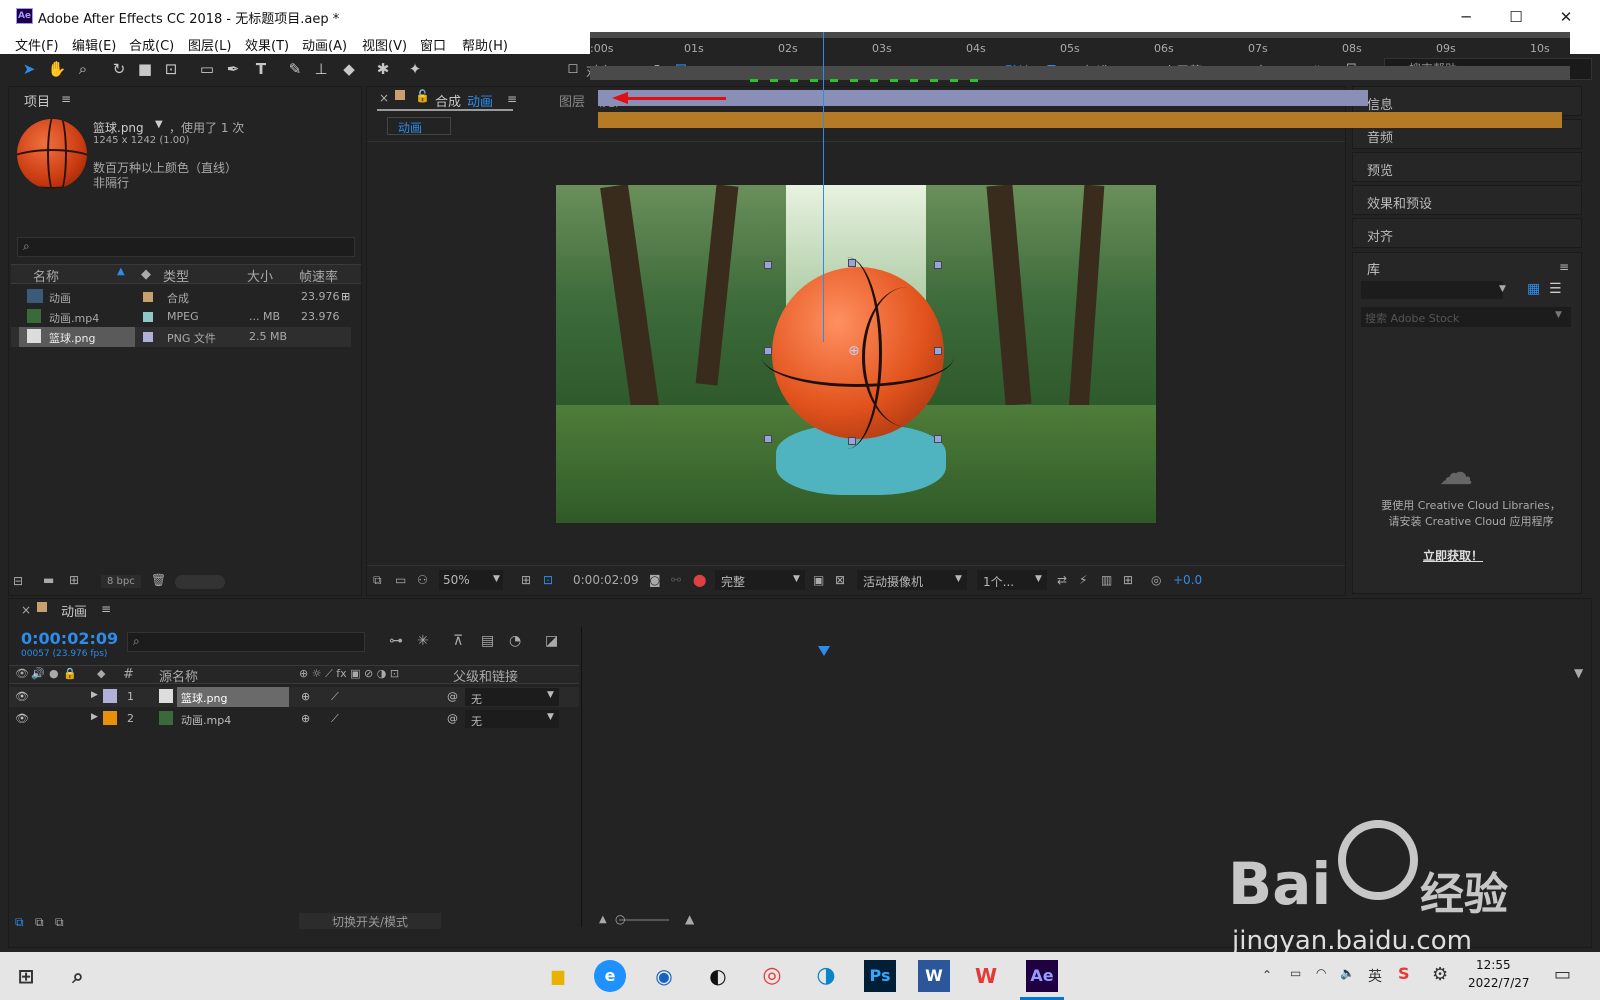 This screenshot has height=1000, width=1600. I want to click on frame-blending-icon: ▤, so click(487, 641).